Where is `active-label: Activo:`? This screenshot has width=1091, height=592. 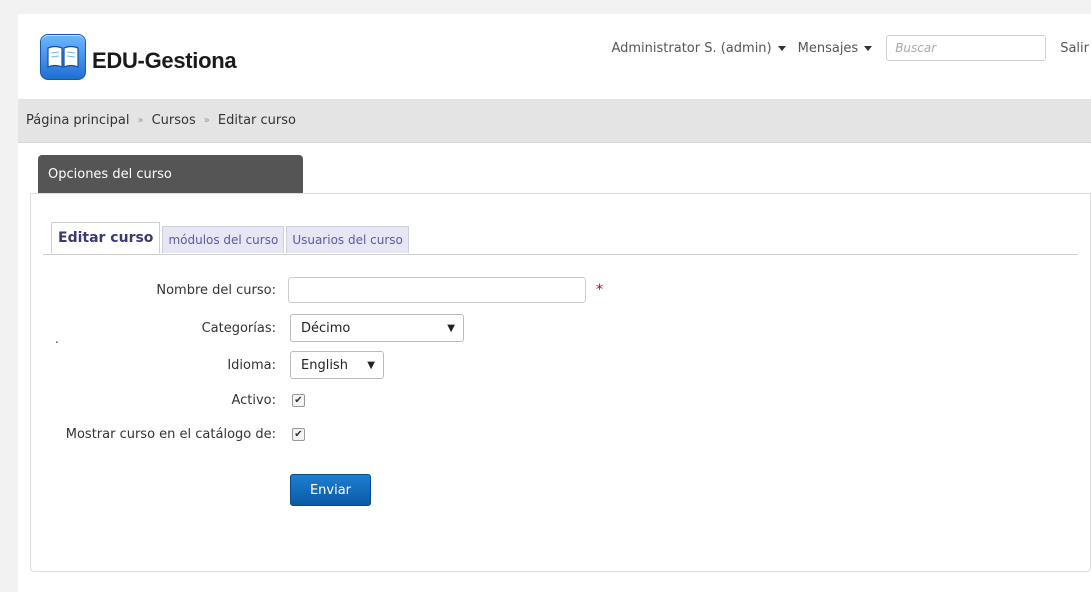 active-label: Activo: is located at coordinates (253, 400).